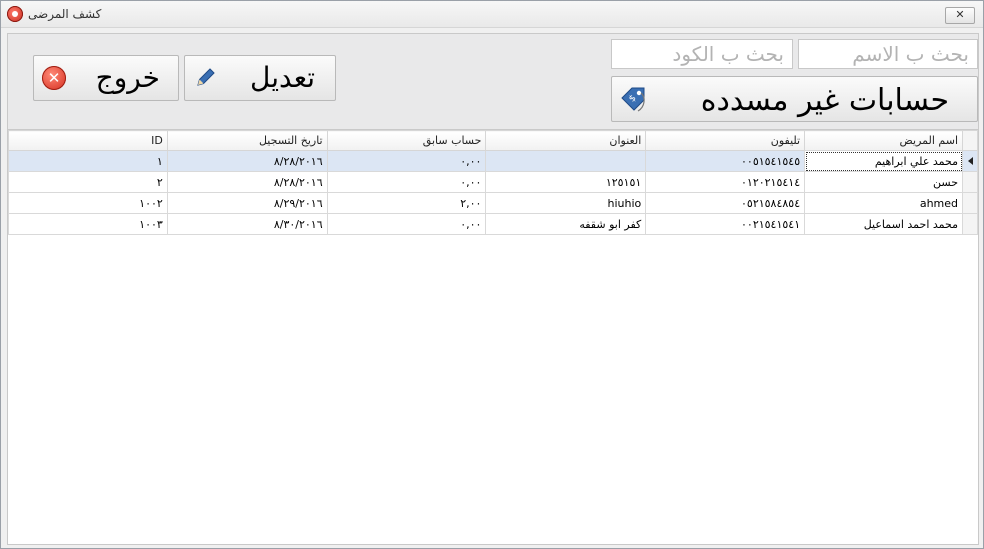  I want to click on id-cell: ١٠٠٣, so click(88, 224).